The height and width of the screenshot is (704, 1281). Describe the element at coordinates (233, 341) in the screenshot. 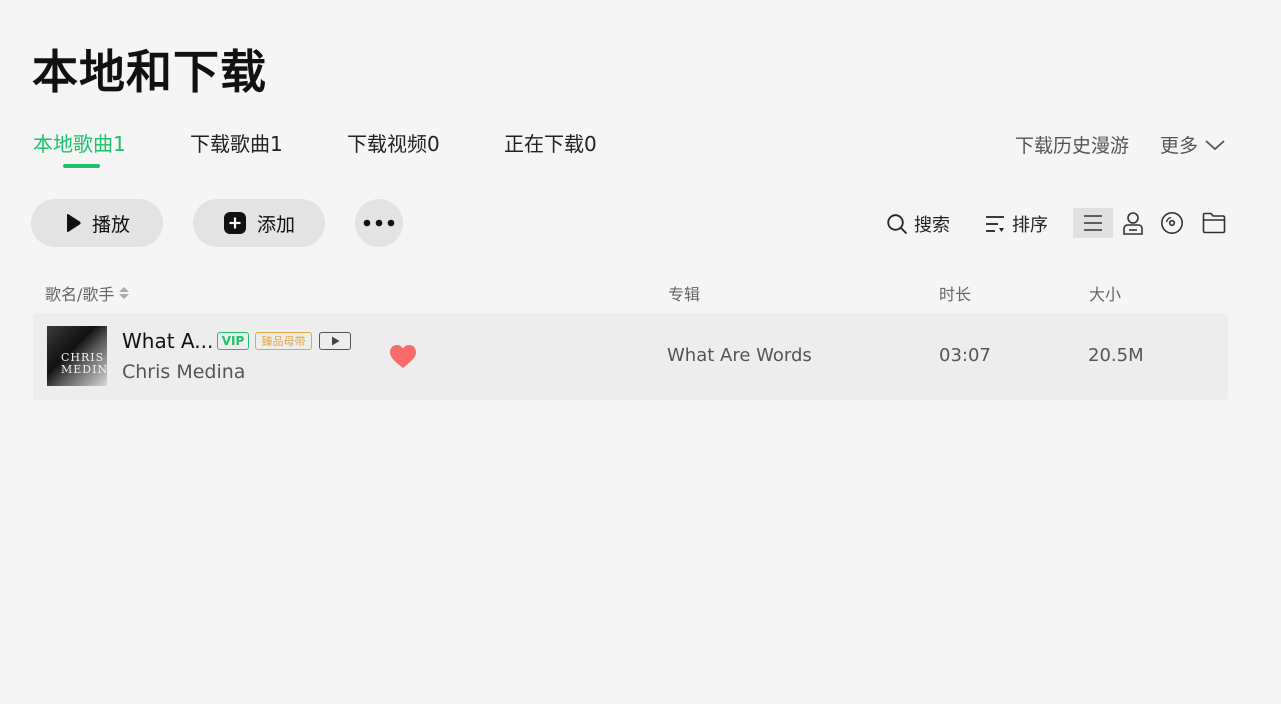

I see `vip-badge: VIP` at that location.